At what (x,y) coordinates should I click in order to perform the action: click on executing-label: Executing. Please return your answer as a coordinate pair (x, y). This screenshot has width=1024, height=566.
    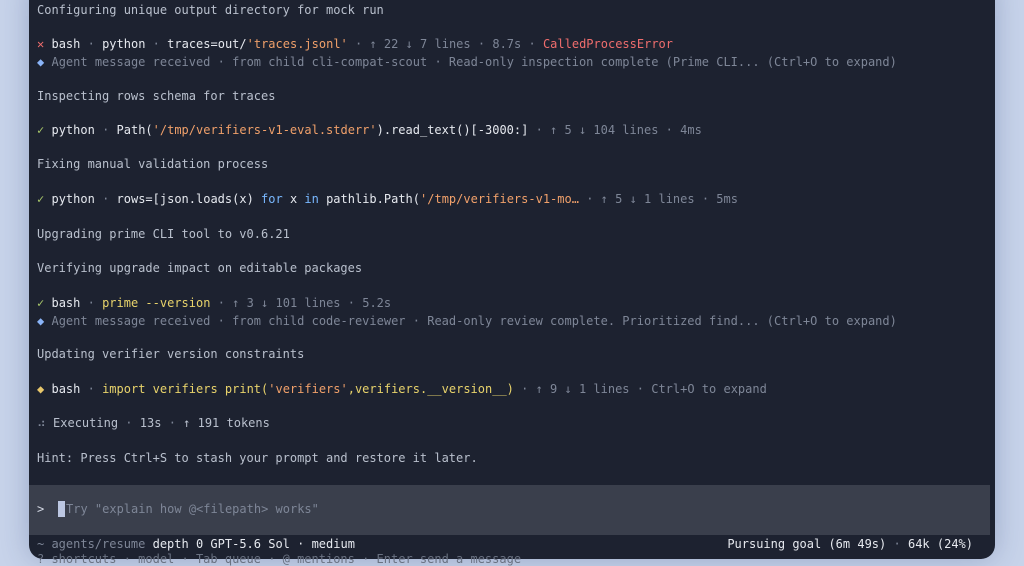
    Looking at the image, I should click on (86, 423).